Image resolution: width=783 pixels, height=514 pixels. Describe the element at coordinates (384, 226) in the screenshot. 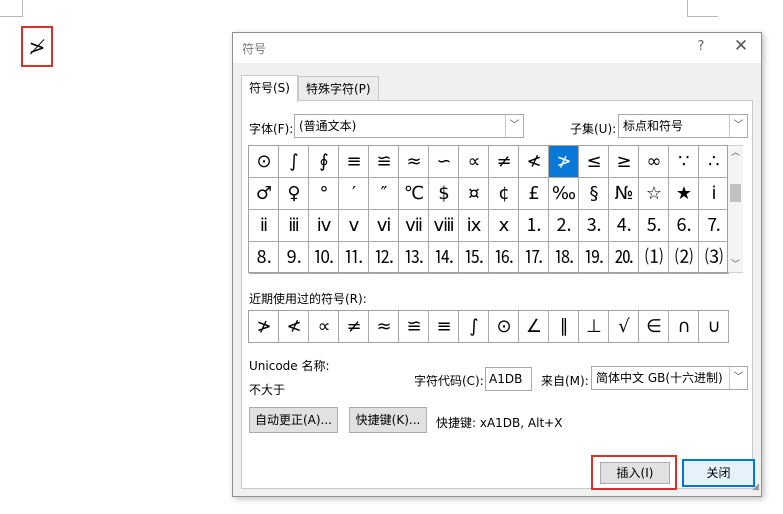

I see `symbol-cell: ⅵ` at that location.